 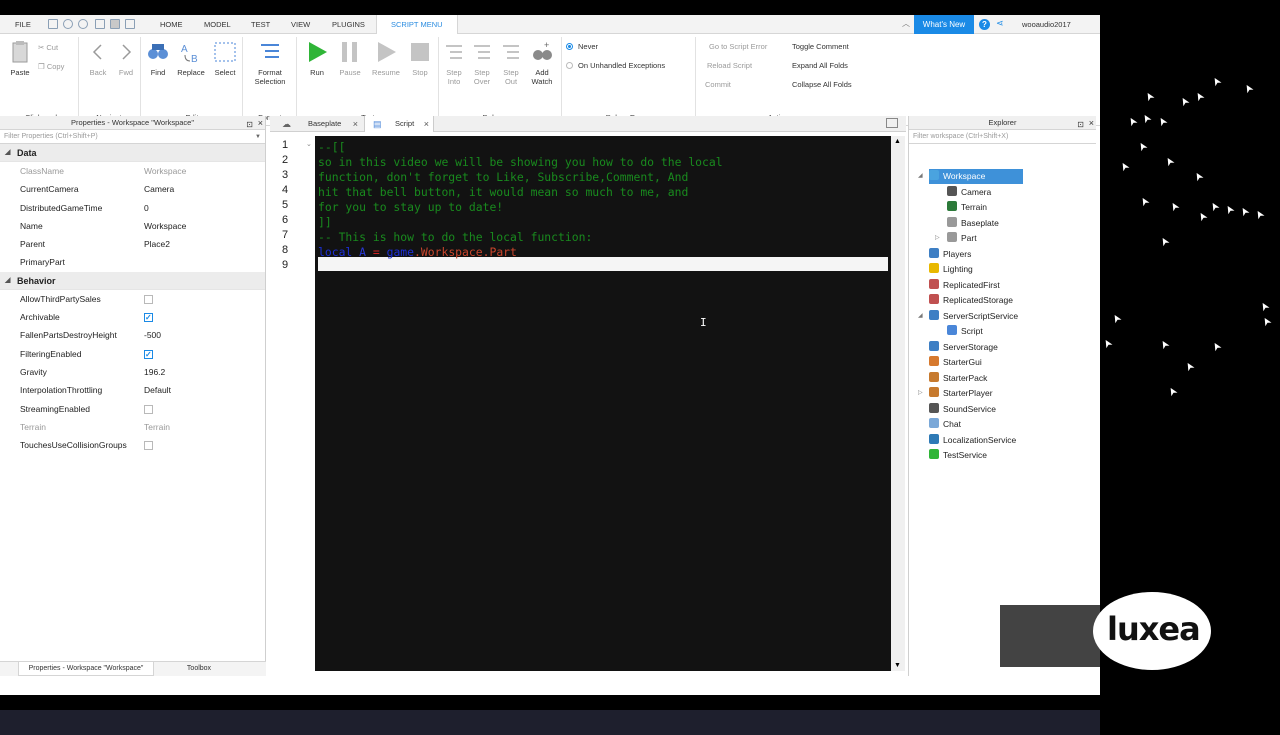 What do you see at coordinates (976, 176) in the screenshot?
I see `explorer-item: Workspace` at bounding box center [976, 176].